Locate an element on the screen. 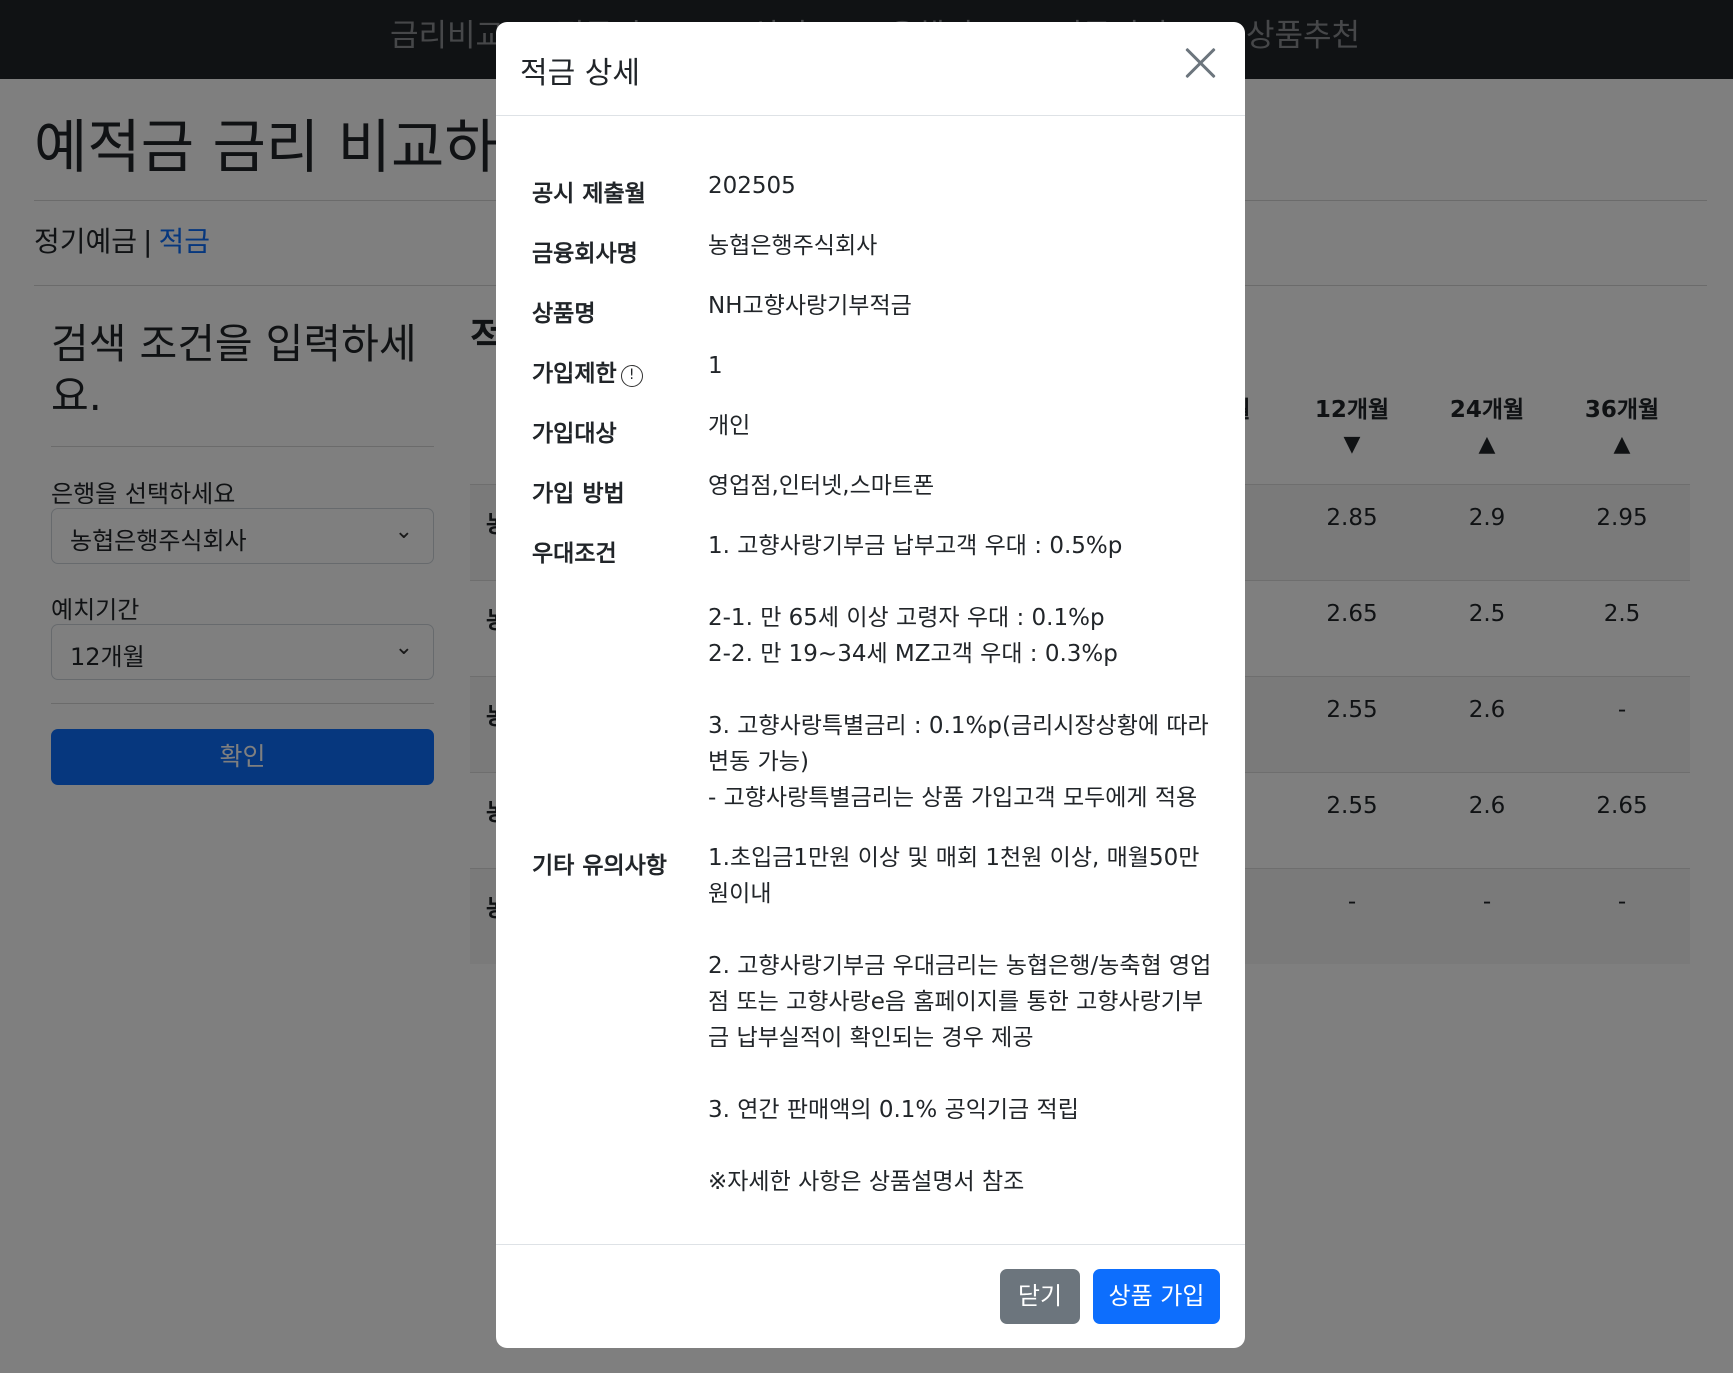 The image size is (1733, 1373). detail-value: 202505 is located at coordinates (752, 186).